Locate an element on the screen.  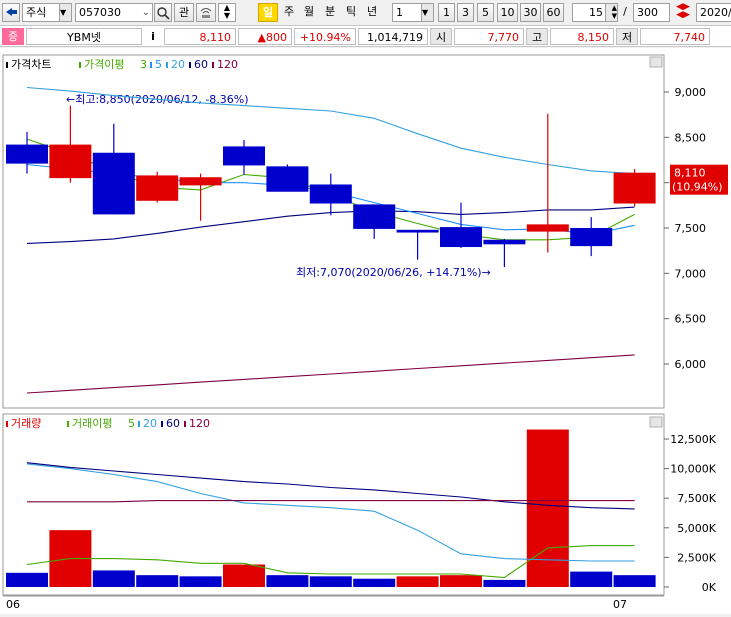
range-button-60: 60 is located at coordinates (553, 12).